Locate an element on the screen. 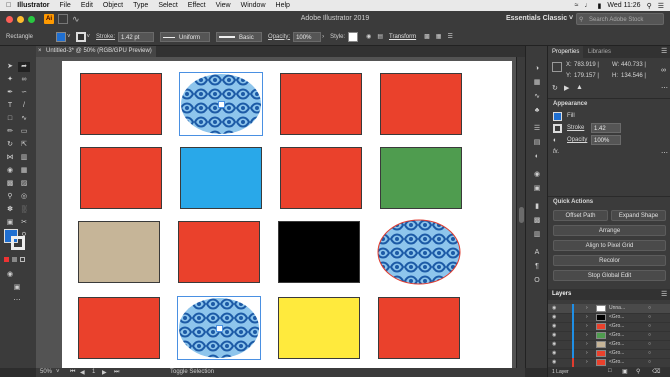  transparency-panel-icon: ◐ is located at coordinates (537, 157).